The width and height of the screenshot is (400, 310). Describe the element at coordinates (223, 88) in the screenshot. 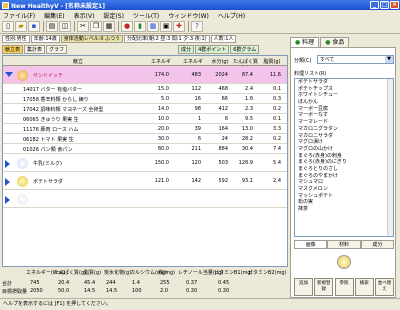

I see `row-value: 468` at that location.